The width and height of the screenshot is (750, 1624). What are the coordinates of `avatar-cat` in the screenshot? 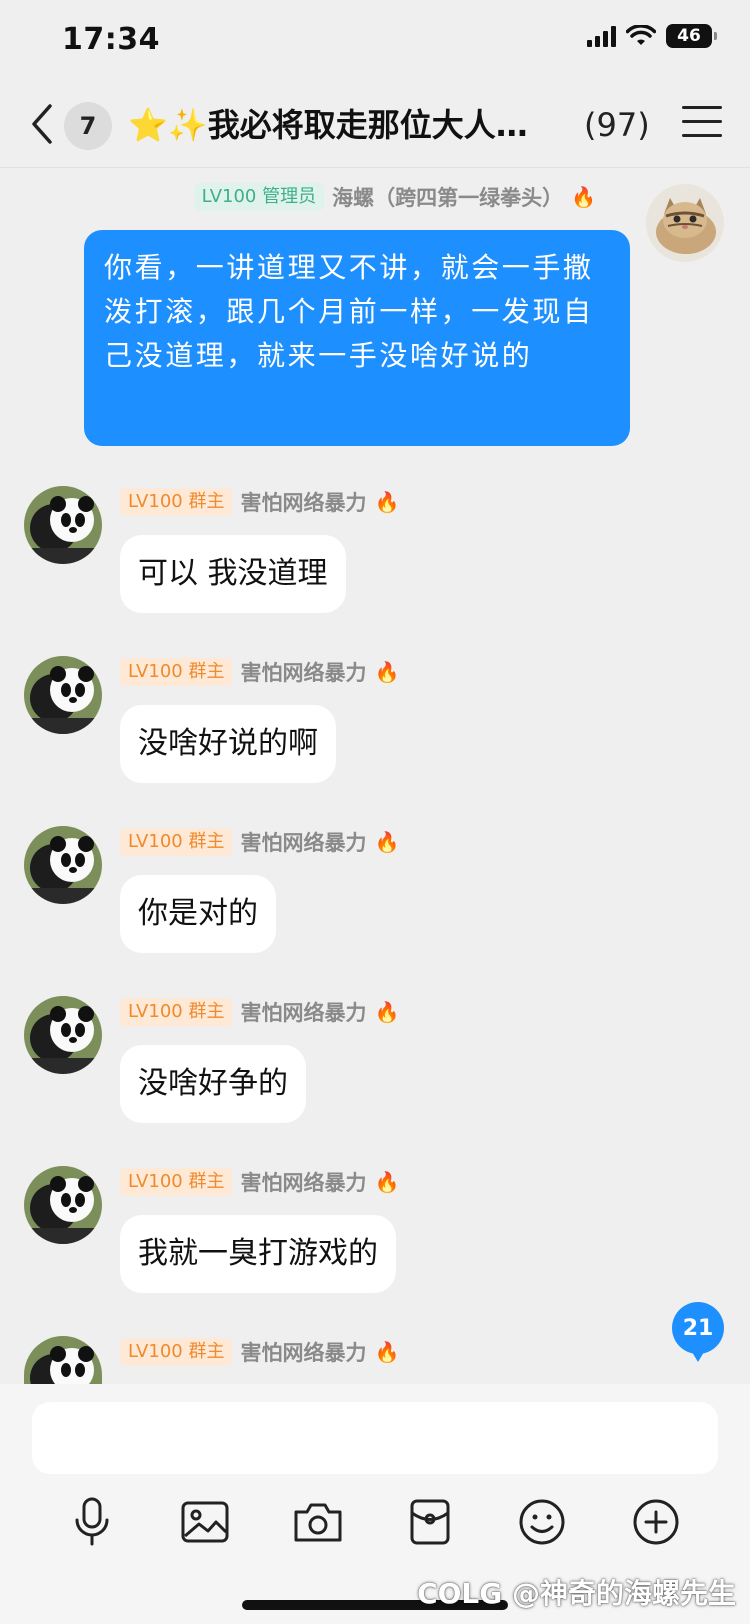 It's located at (685, 223).